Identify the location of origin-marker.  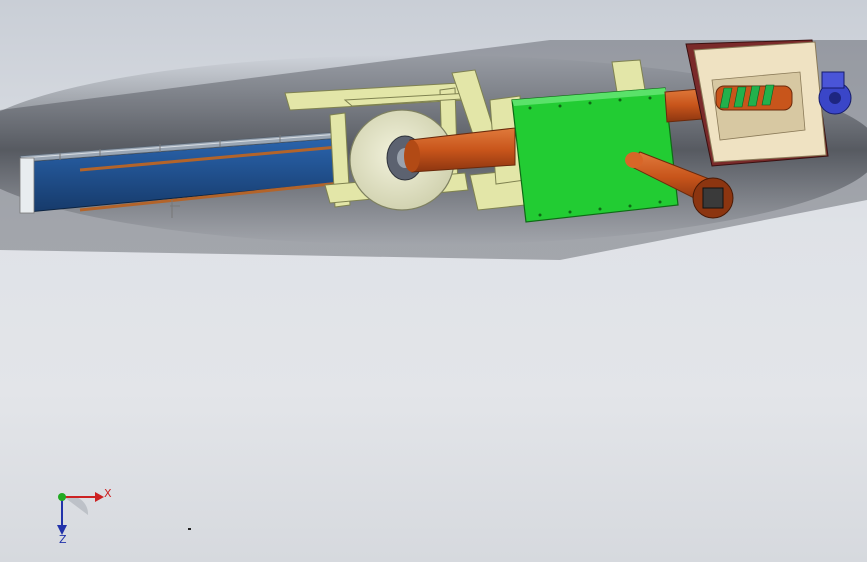
(189, 529).